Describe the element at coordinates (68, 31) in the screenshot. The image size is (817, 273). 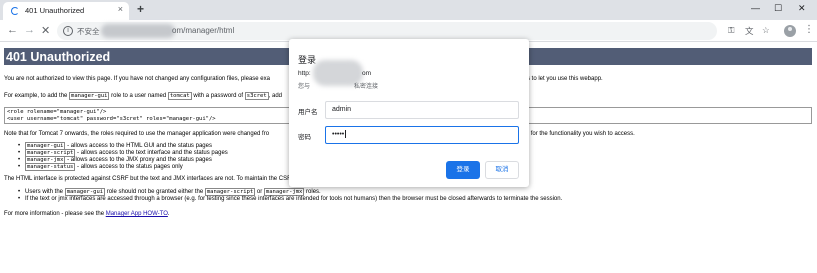
I see `site-info-icon: i` at that location.